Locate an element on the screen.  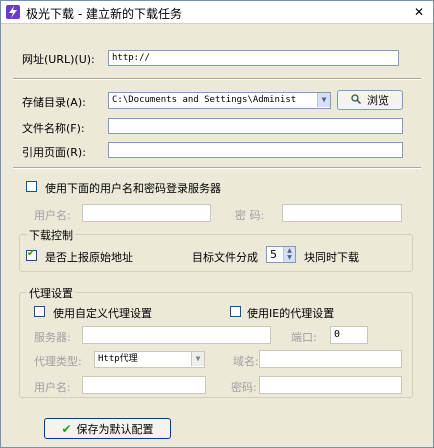
spin-up-icon: ▲ is located at coordinates (289, 250).